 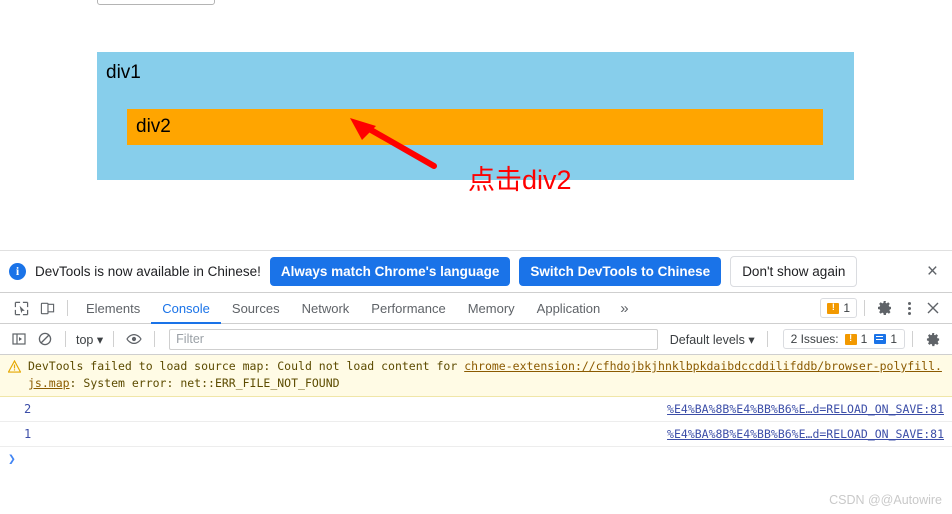 I want to click on log-levels-select: Default levels ▾, so click(x=712, y=339).